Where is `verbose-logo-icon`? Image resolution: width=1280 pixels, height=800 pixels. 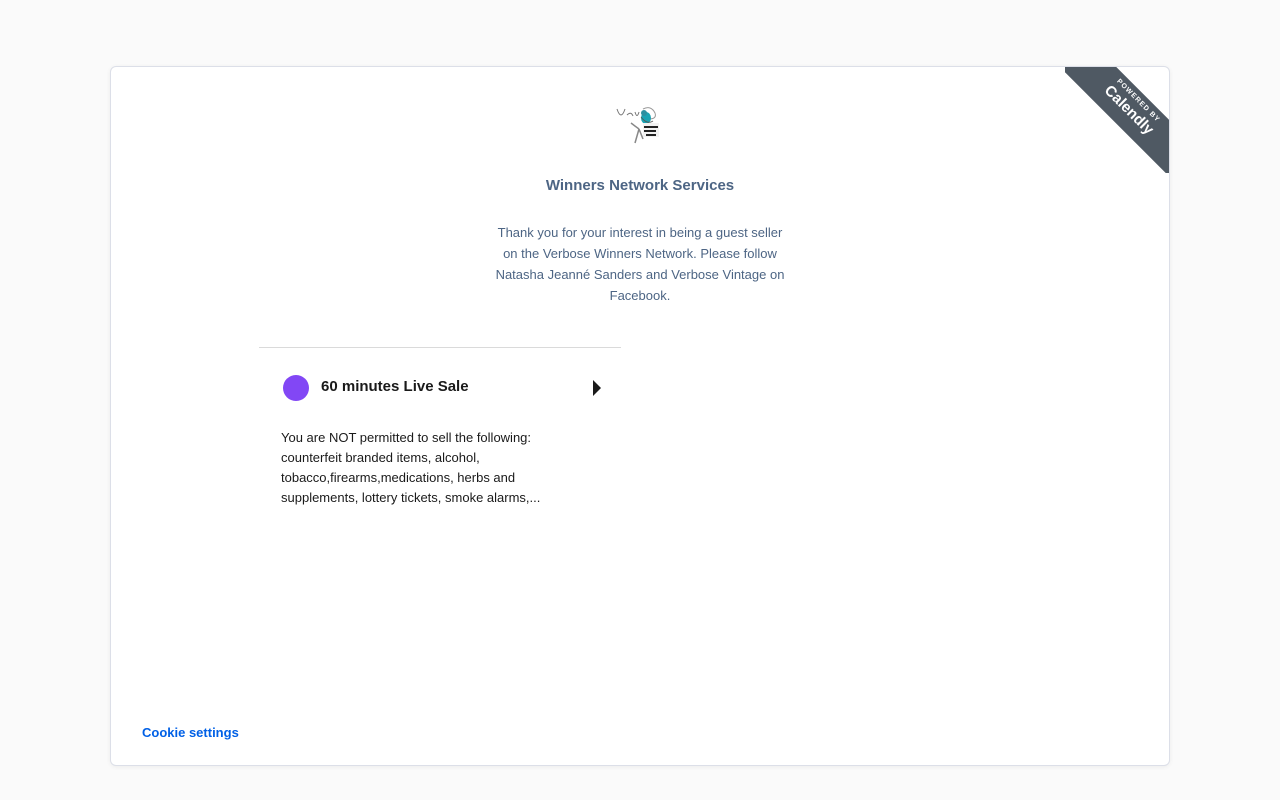
verbose-logo-icon is located at coordinates (639, 126).